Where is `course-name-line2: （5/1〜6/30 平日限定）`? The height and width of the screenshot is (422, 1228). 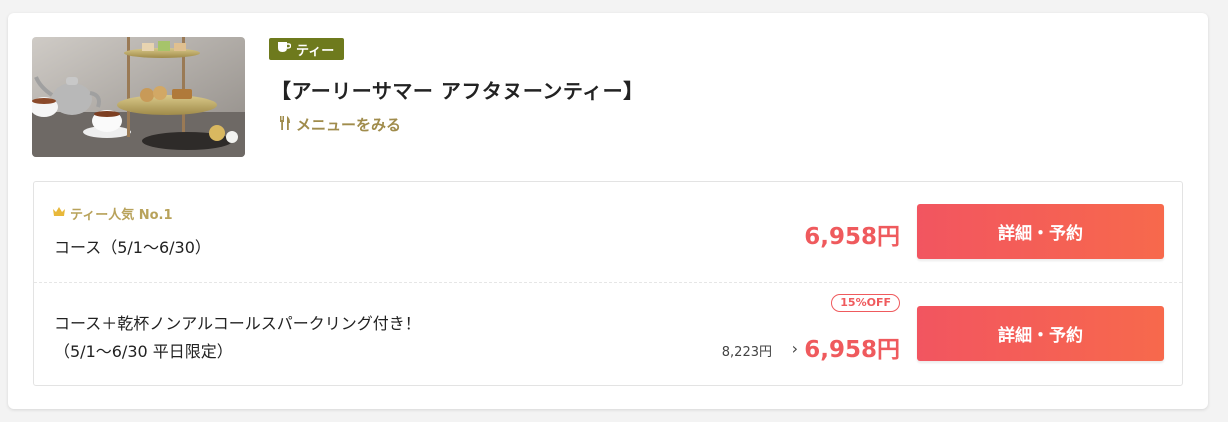 course-name-line2: （5/1〜6/30 平日限定） is located at coordinates (143, 351).